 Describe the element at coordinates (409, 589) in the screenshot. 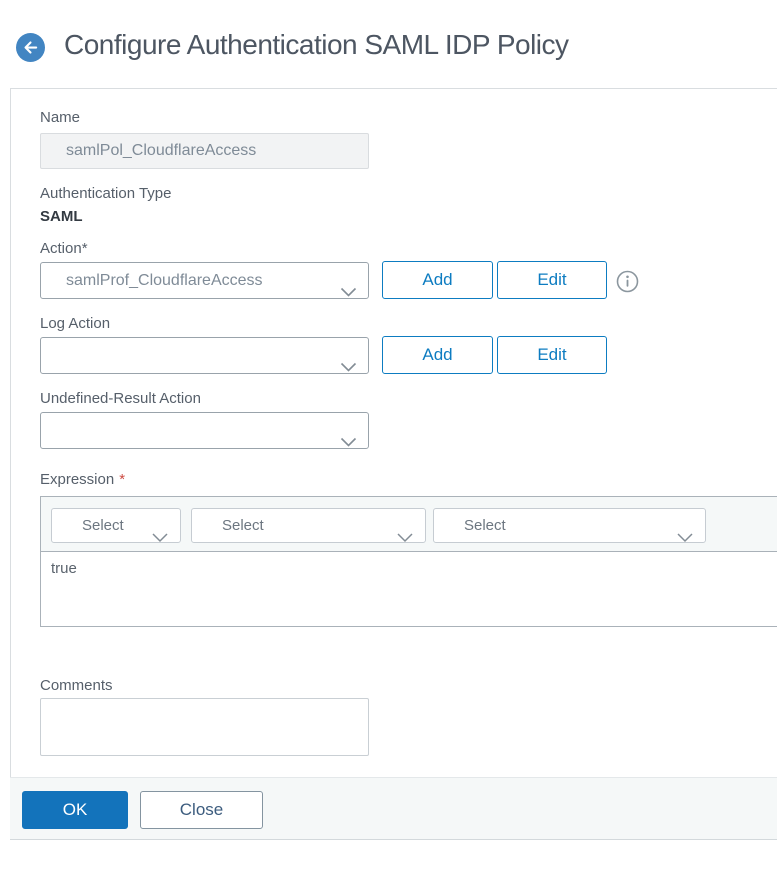

I see `expression-input: true` at that location.